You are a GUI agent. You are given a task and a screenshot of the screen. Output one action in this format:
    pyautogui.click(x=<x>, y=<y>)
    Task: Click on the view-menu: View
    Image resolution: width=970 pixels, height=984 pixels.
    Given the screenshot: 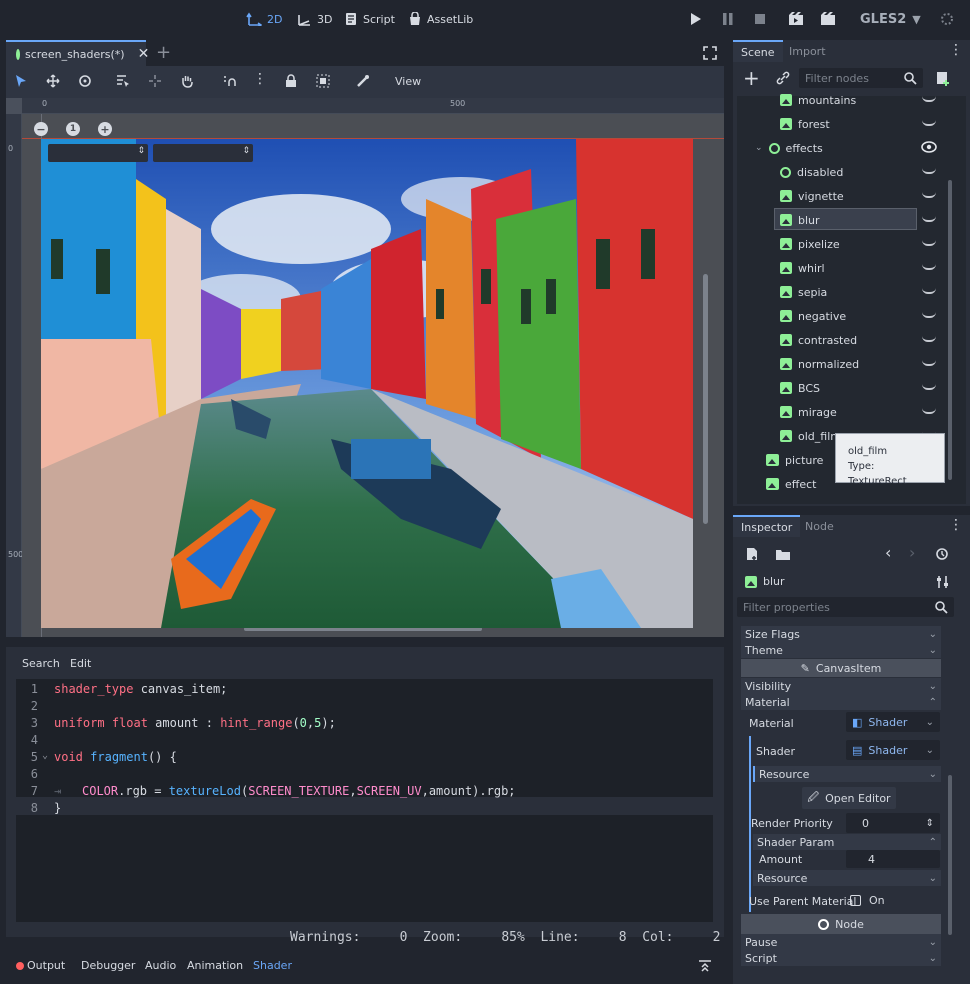 What is the action you would take?
    pyautogui.click(x=408, y=81)
    